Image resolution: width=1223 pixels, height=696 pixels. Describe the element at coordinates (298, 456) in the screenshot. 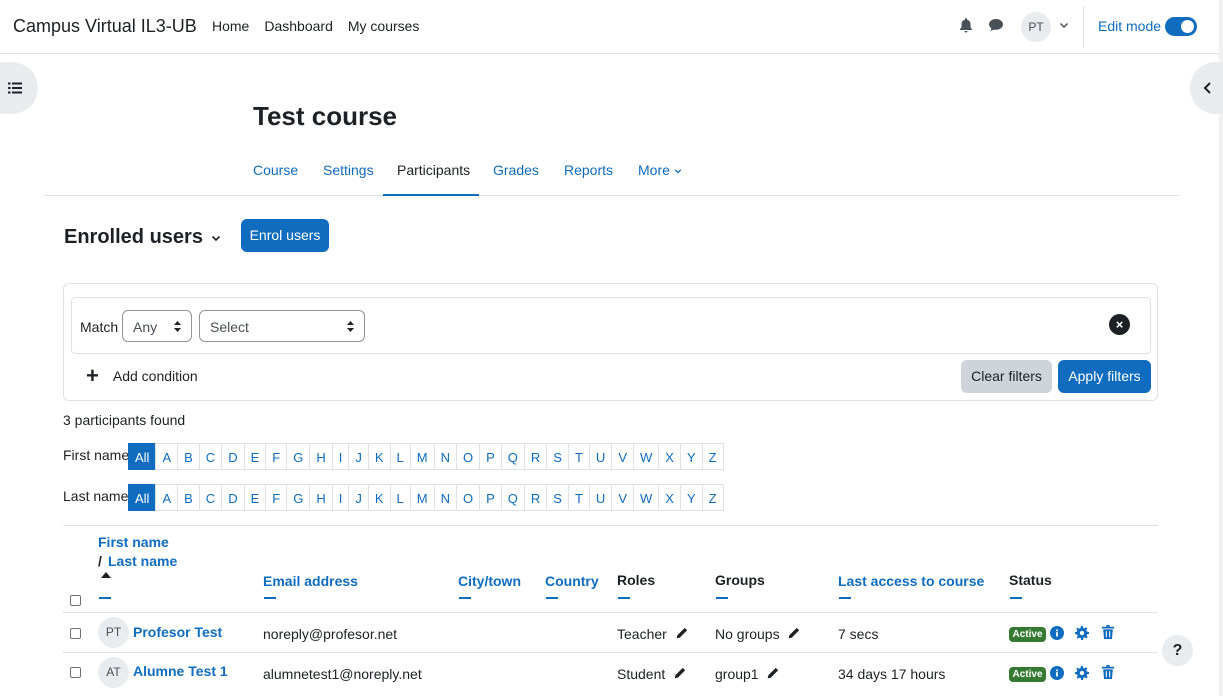

I see `first-name-initial-g: G` at that location.